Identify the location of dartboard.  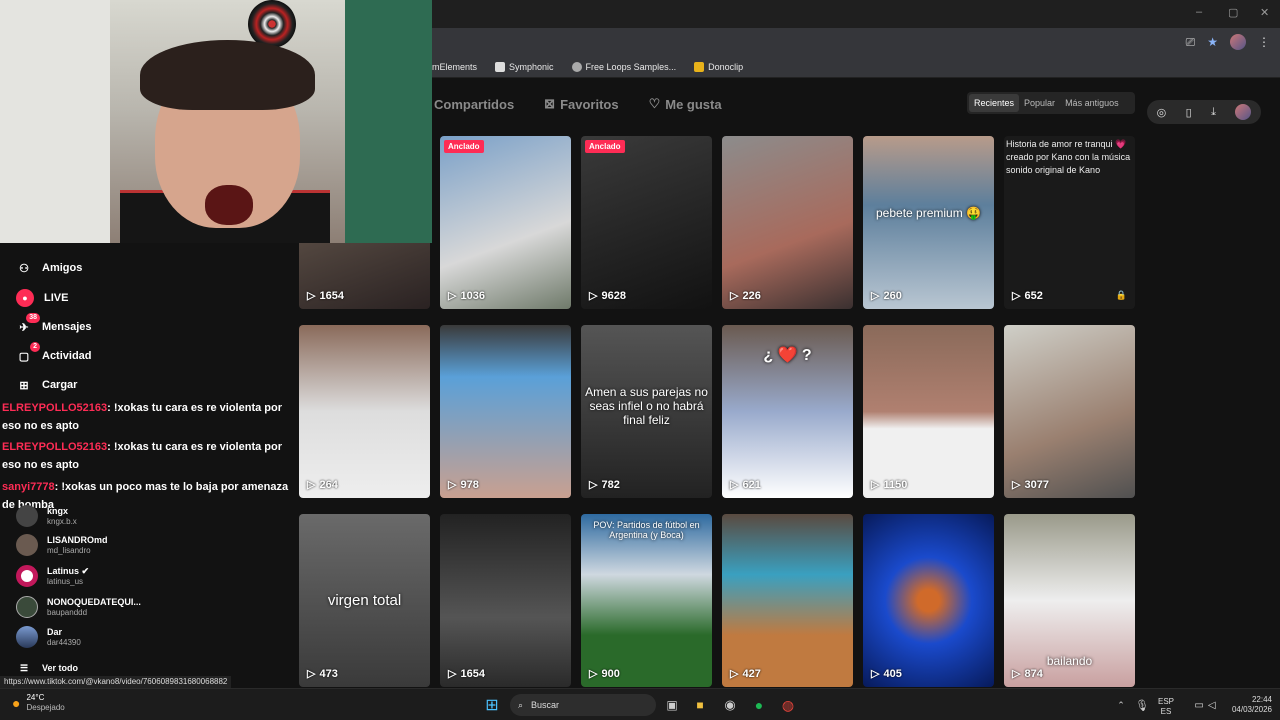
(272, 24).